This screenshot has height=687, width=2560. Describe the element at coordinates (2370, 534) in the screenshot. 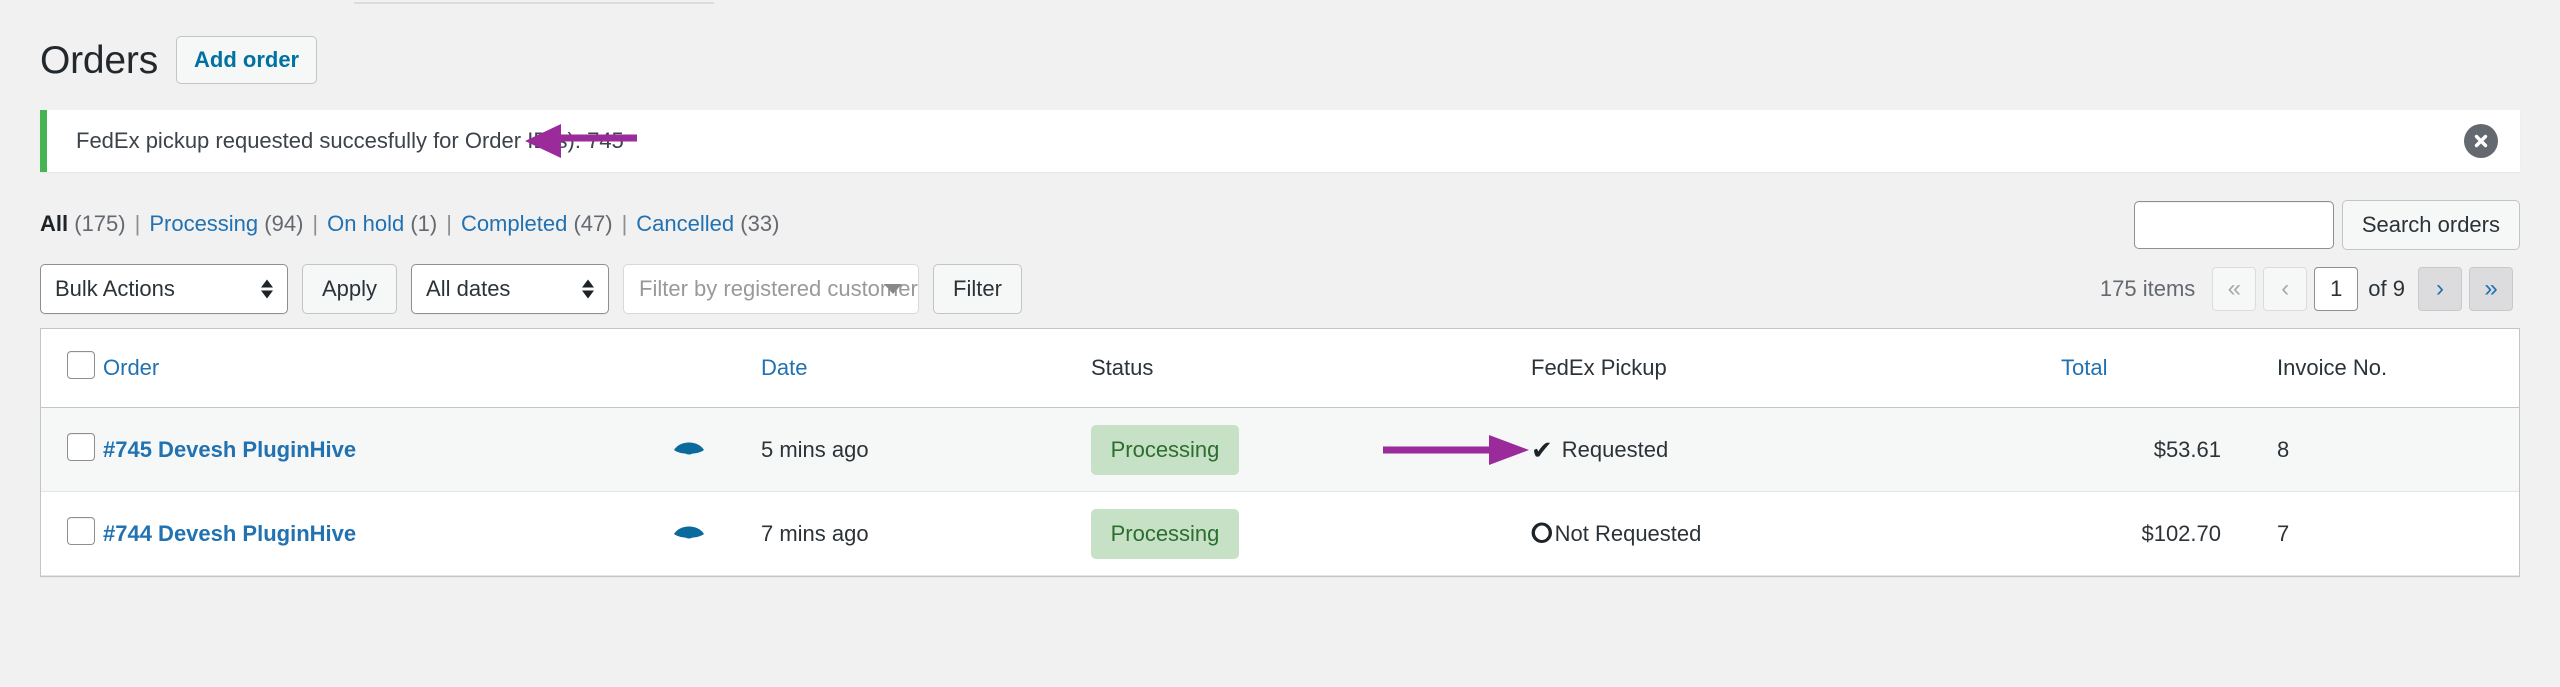

I see `invoice-cell: 7` at that location.